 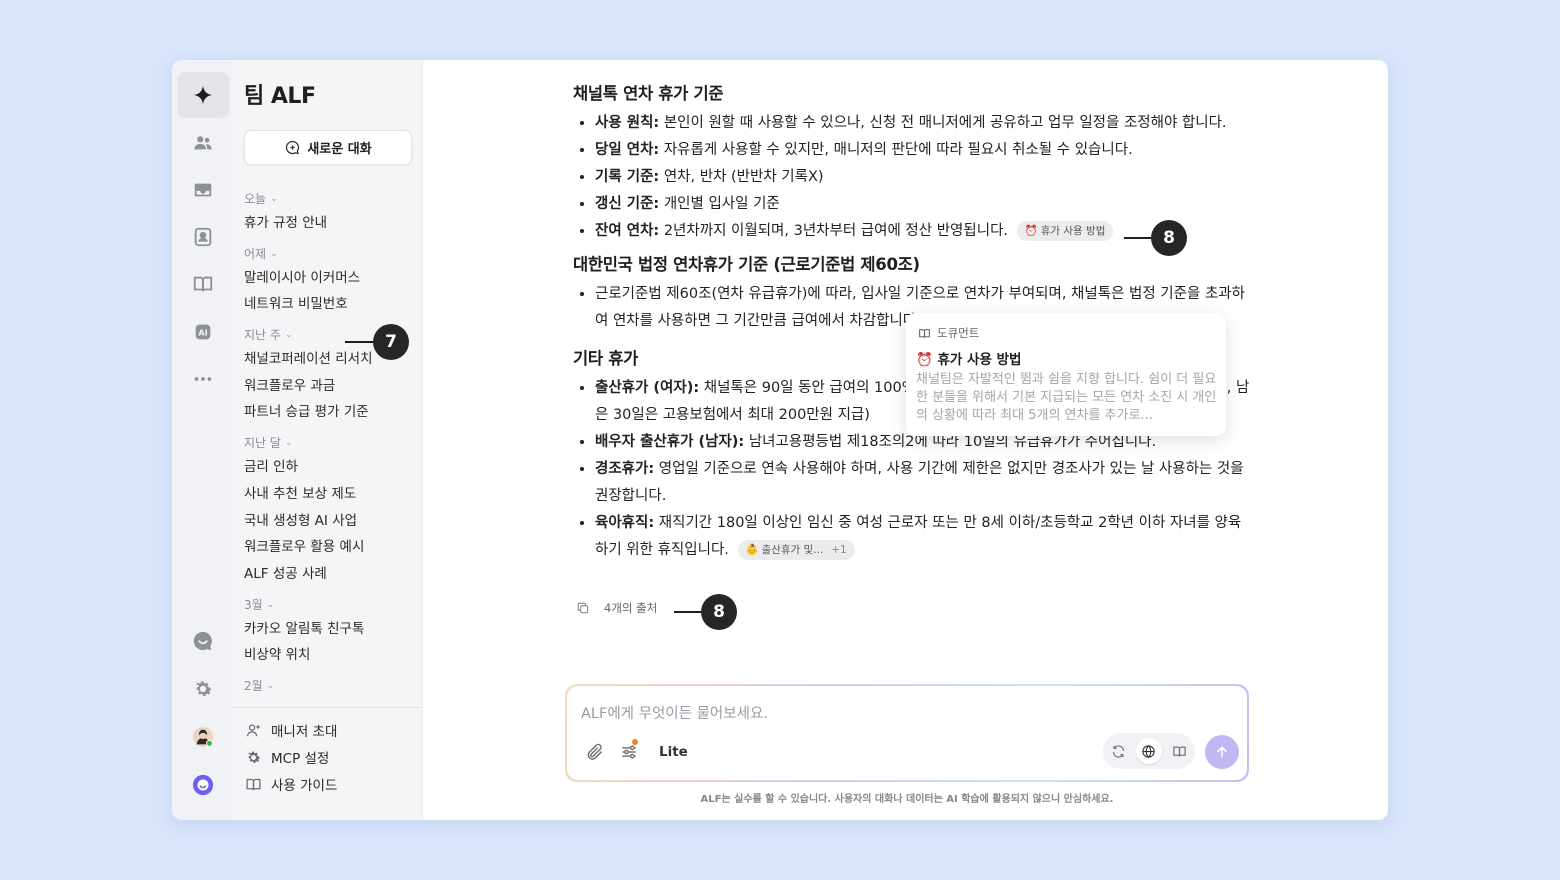 I want to click on item-label: 육아휴직:, so click(x=625, y=523).